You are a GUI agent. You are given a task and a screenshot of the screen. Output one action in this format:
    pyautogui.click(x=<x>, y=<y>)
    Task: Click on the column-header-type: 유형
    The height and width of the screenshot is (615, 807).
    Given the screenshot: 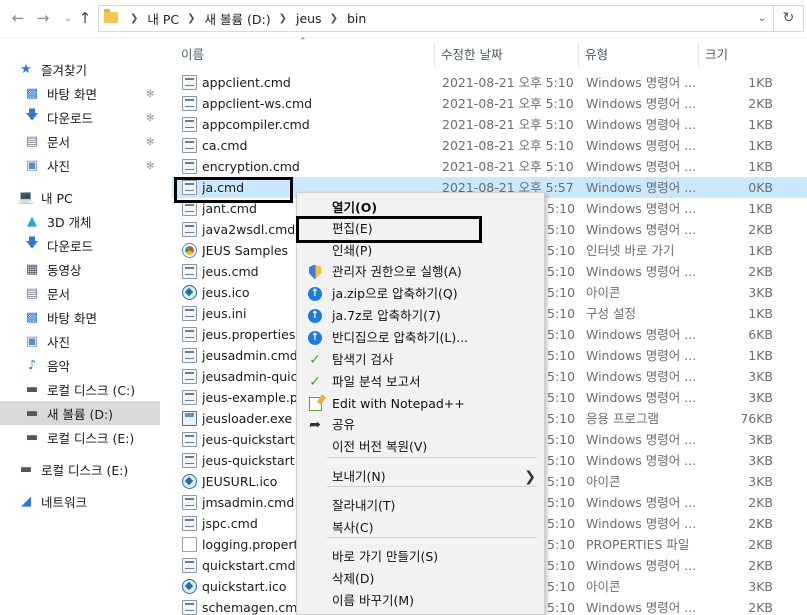 What is the action you would take?
    pyautogui.click(x=638, y=53)
    